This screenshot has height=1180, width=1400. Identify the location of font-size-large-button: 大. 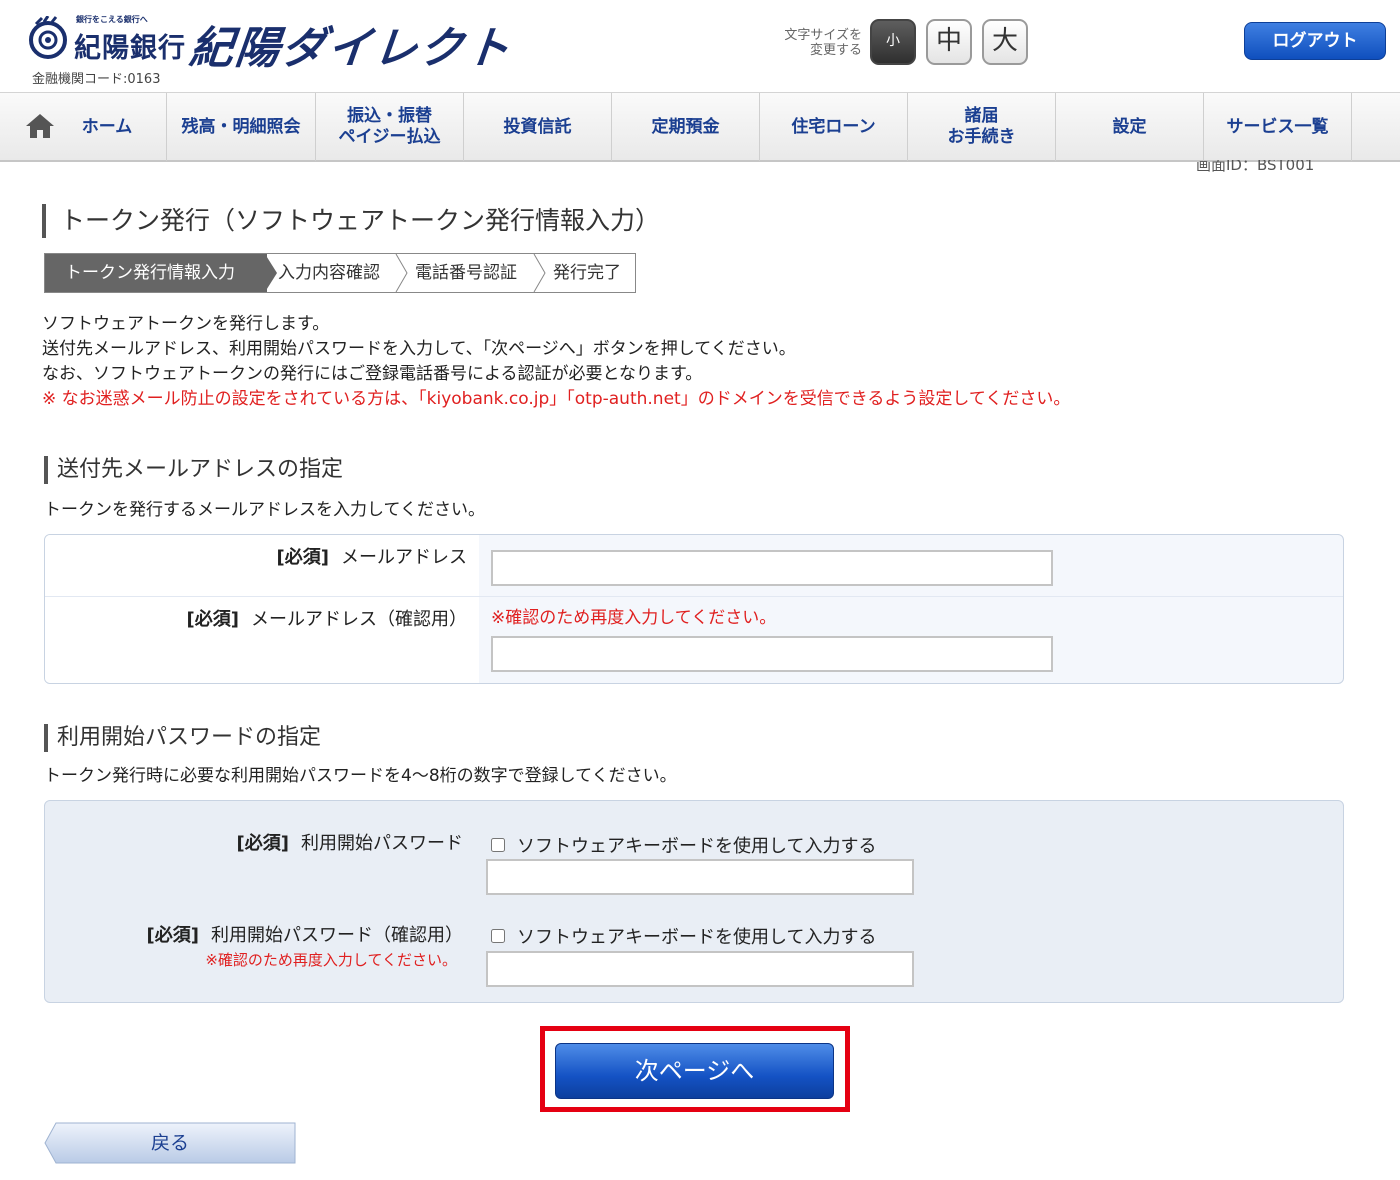
(1005, 42).